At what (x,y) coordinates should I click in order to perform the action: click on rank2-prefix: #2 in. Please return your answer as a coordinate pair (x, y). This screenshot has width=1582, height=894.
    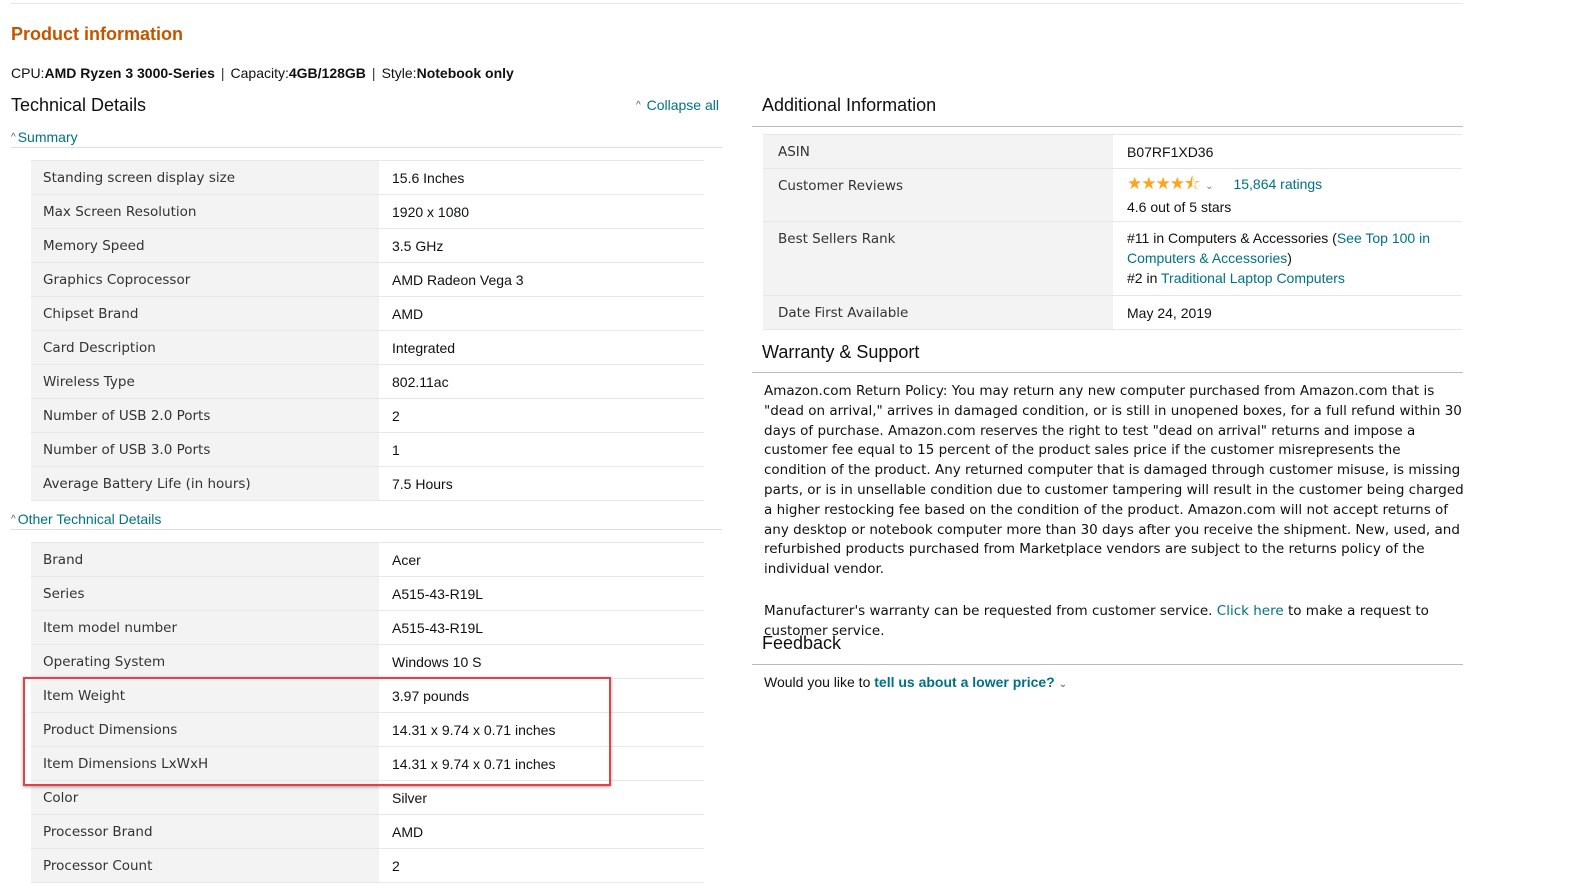
    Looking at the image, I should click on (1144, 278).